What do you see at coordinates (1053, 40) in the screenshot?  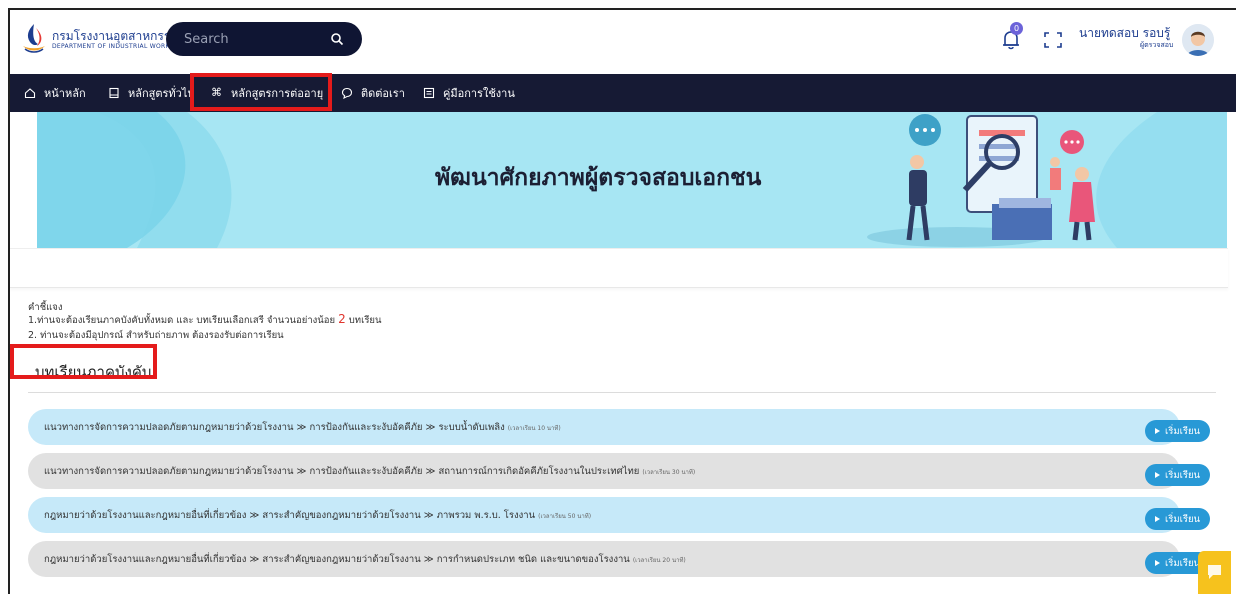 I see `fullscreen-icon` at bounding box center [1053, 40].